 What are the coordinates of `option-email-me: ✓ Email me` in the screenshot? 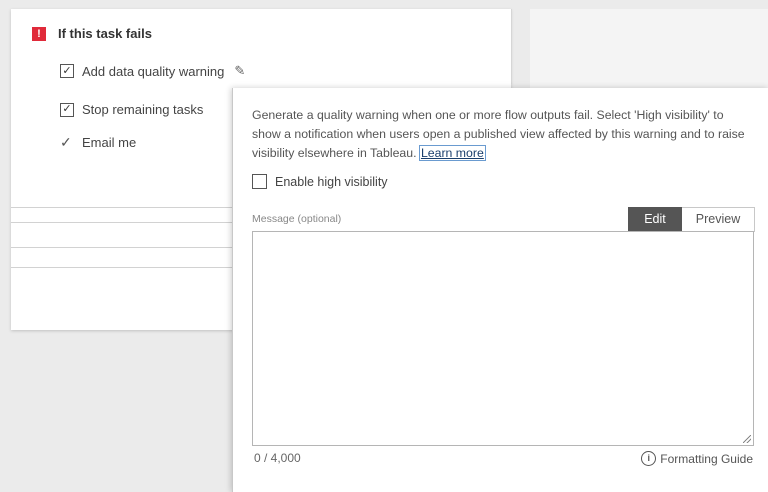 It's located at (98, 142).